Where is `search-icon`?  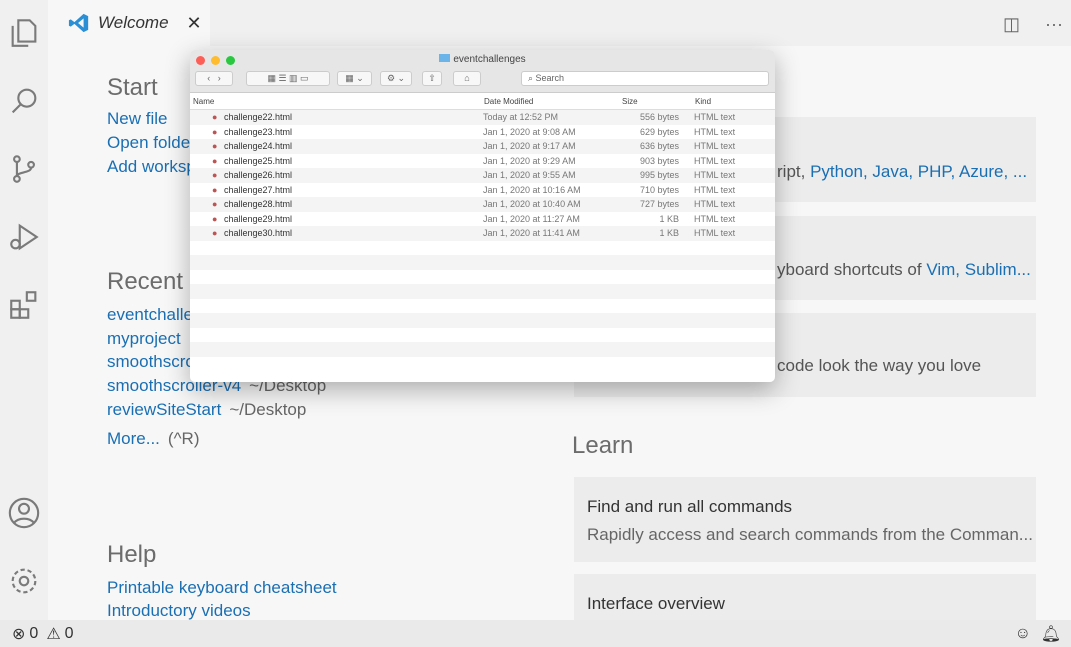
search-icon is located at coordinates (24, 101).